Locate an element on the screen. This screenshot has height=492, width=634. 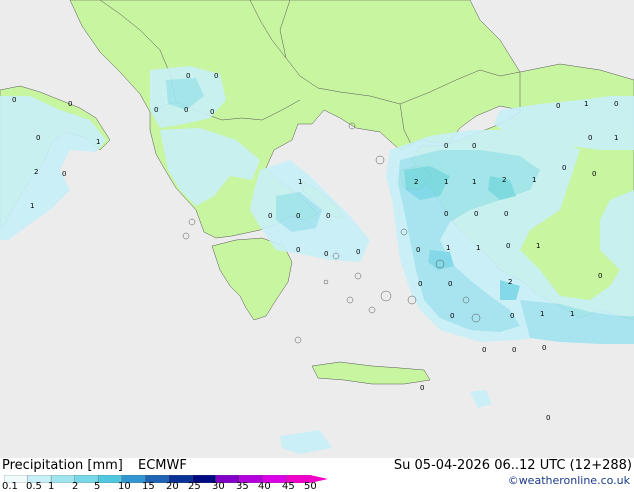
legend-label: 45 is located at coordinates (288, 486).